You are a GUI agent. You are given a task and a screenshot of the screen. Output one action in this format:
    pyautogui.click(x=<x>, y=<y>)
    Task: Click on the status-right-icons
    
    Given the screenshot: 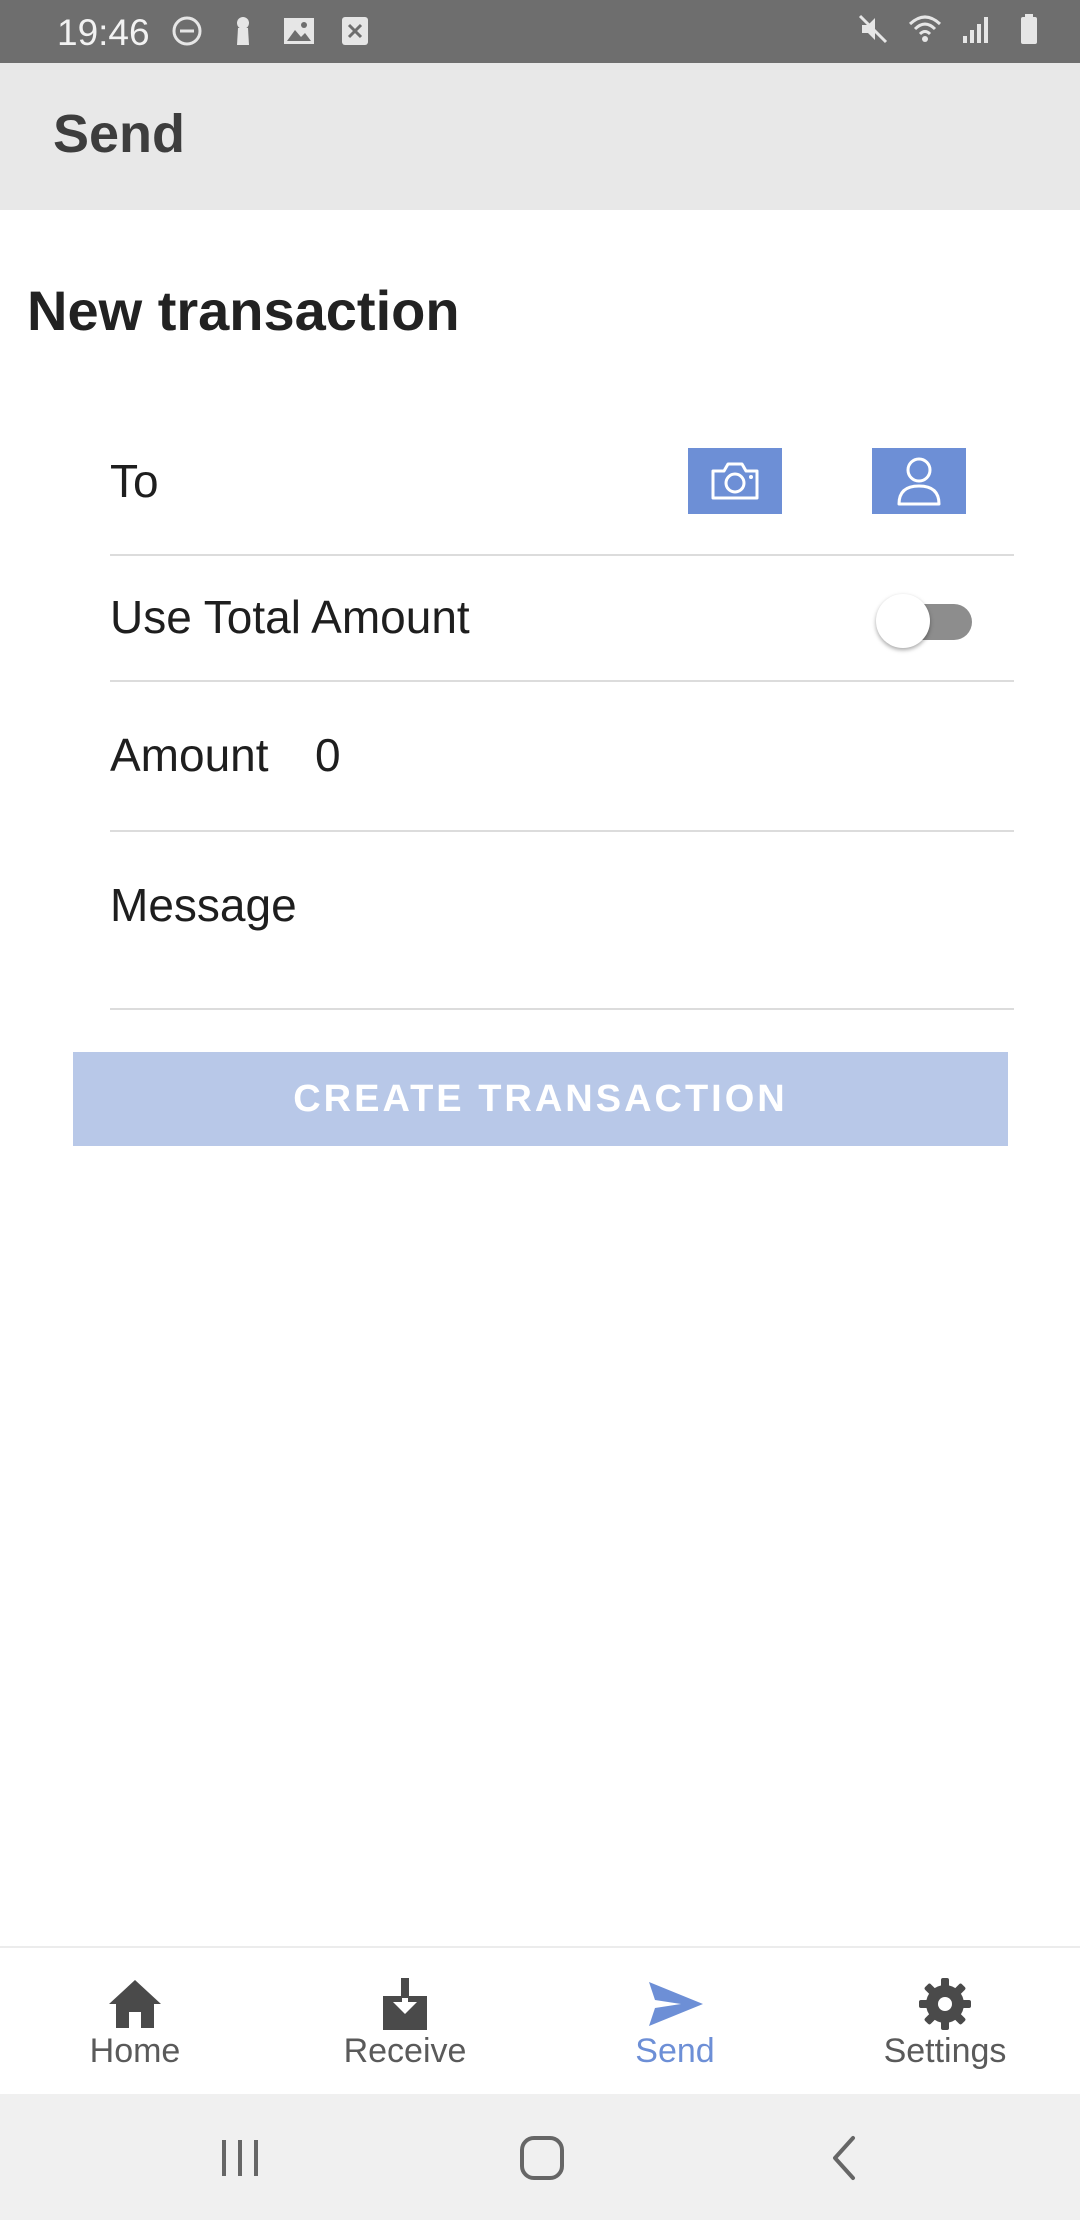 What is the action you would take?
    pyautogui.click(x=951, y=29)
    